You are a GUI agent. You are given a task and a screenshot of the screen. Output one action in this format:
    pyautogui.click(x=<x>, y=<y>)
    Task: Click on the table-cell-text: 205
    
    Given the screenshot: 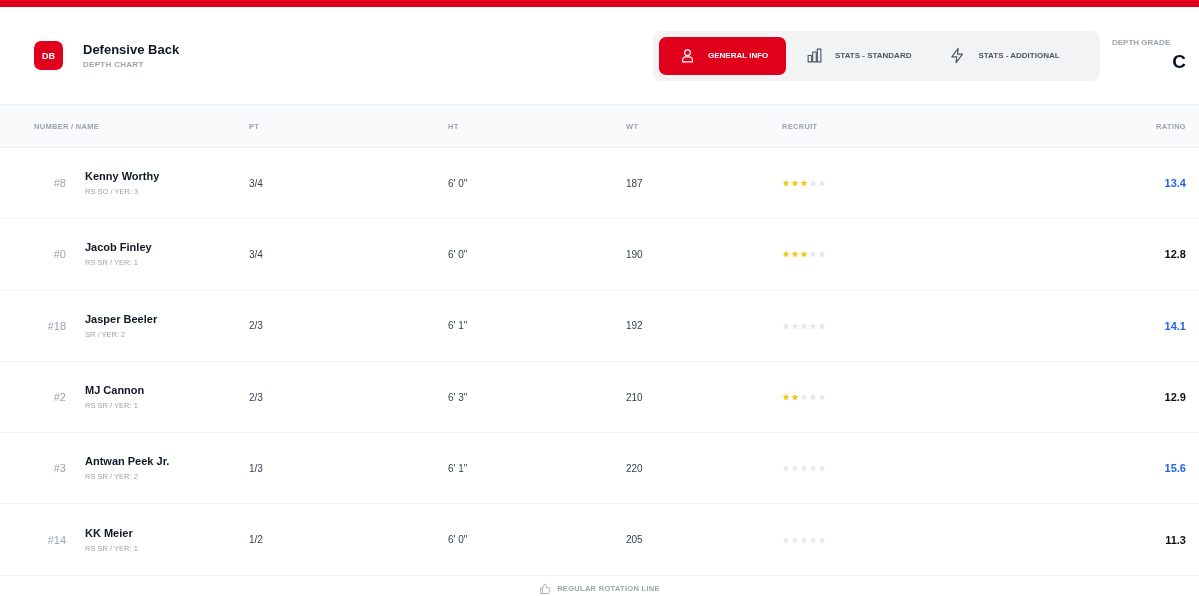 What is the action you would take?
    pyautogui.click(x=635, y=540)
    